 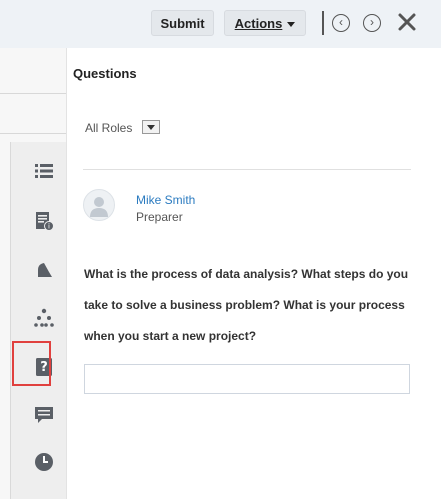 I want to click on chevron-right-icon: ›, so click(x=372, y=22).